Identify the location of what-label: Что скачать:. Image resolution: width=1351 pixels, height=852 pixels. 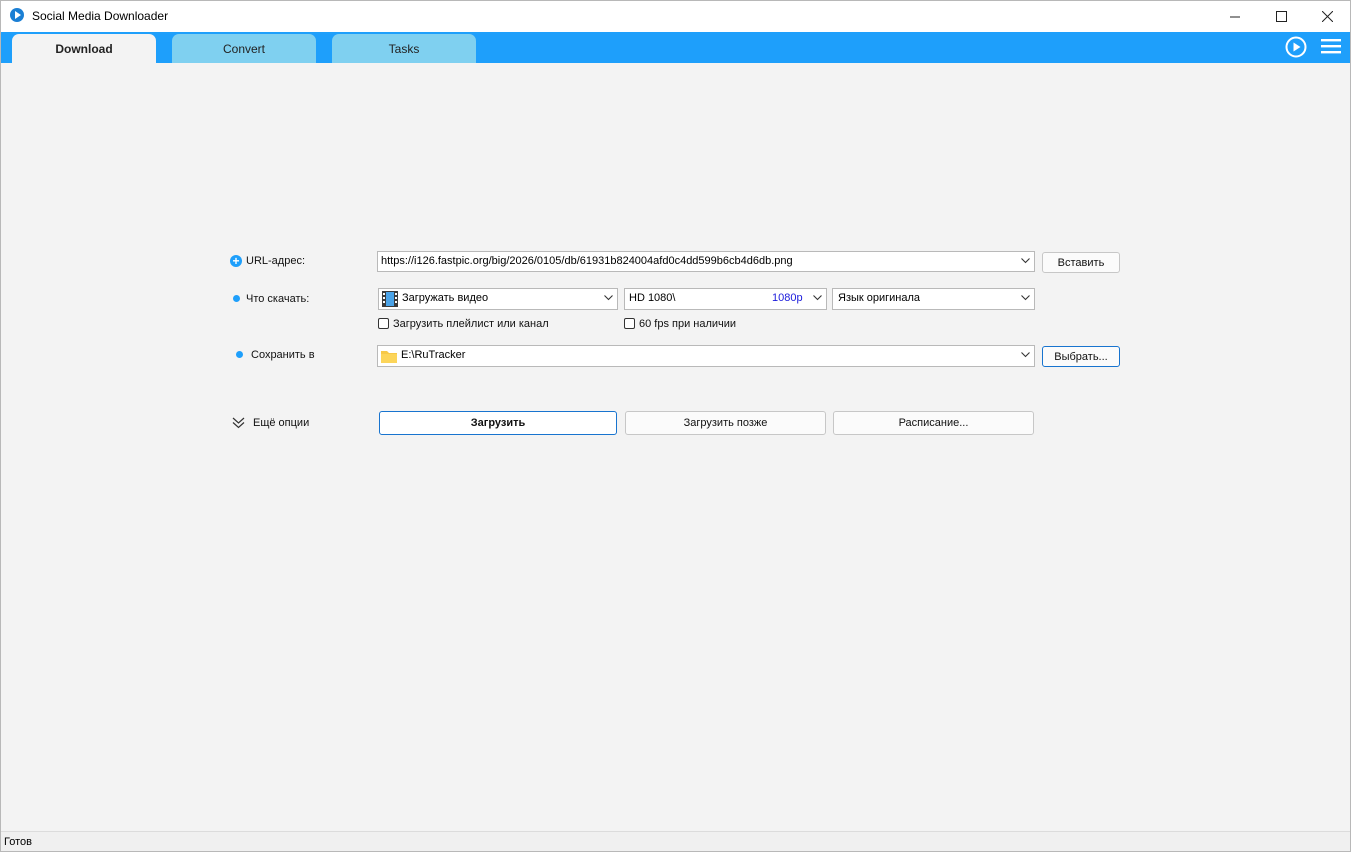
(278, 299).